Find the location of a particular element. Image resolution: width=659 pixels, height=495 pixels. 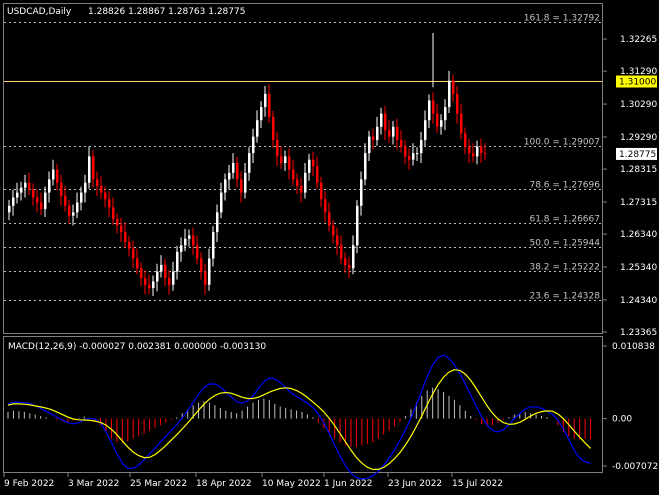

current-price-tag-text: 1.28775 is located at coordinates (637, 155).